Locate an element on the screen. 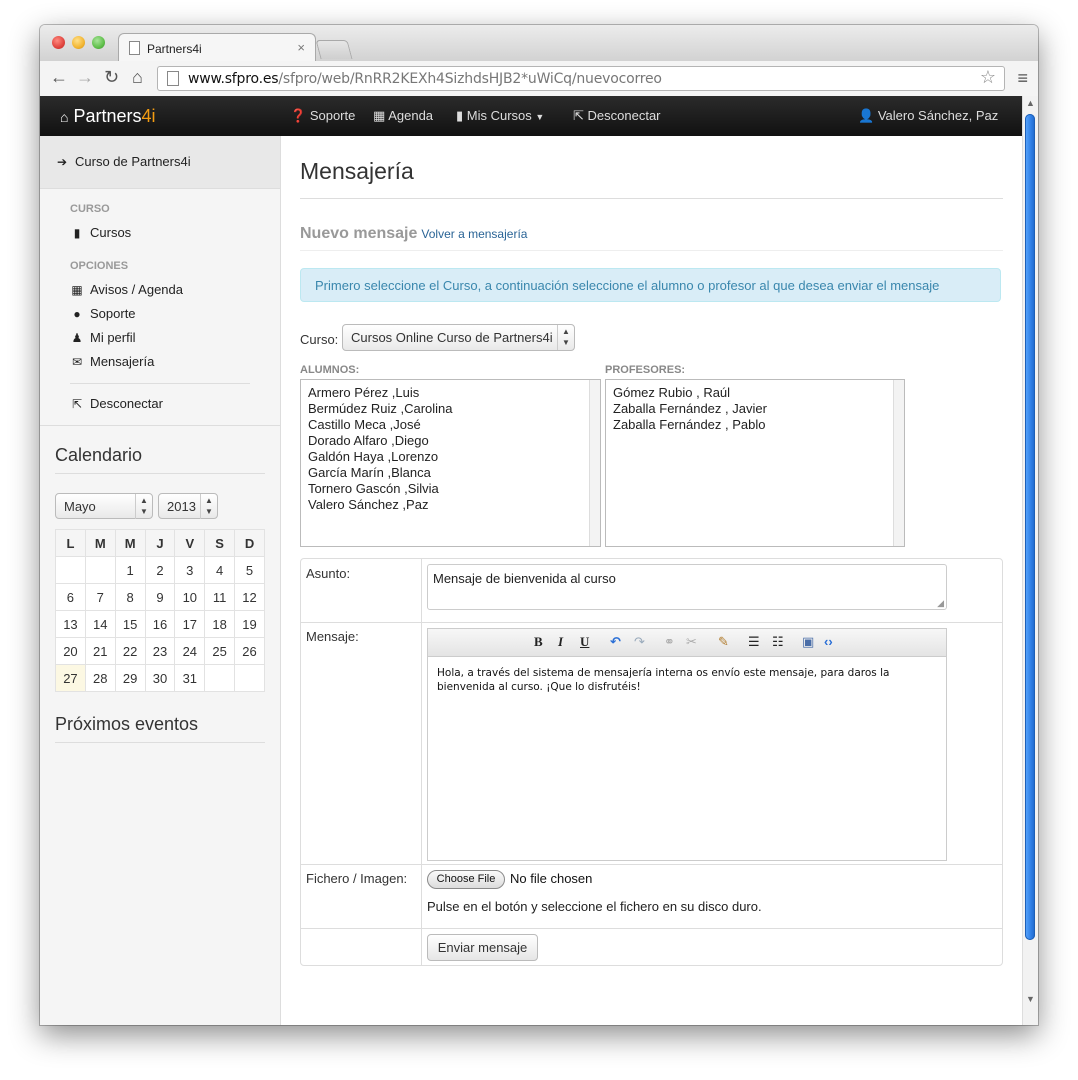 The height and width of the screenshot is (1080, 1078). undo-icon: ↶ is located at coordinates (615, 642).